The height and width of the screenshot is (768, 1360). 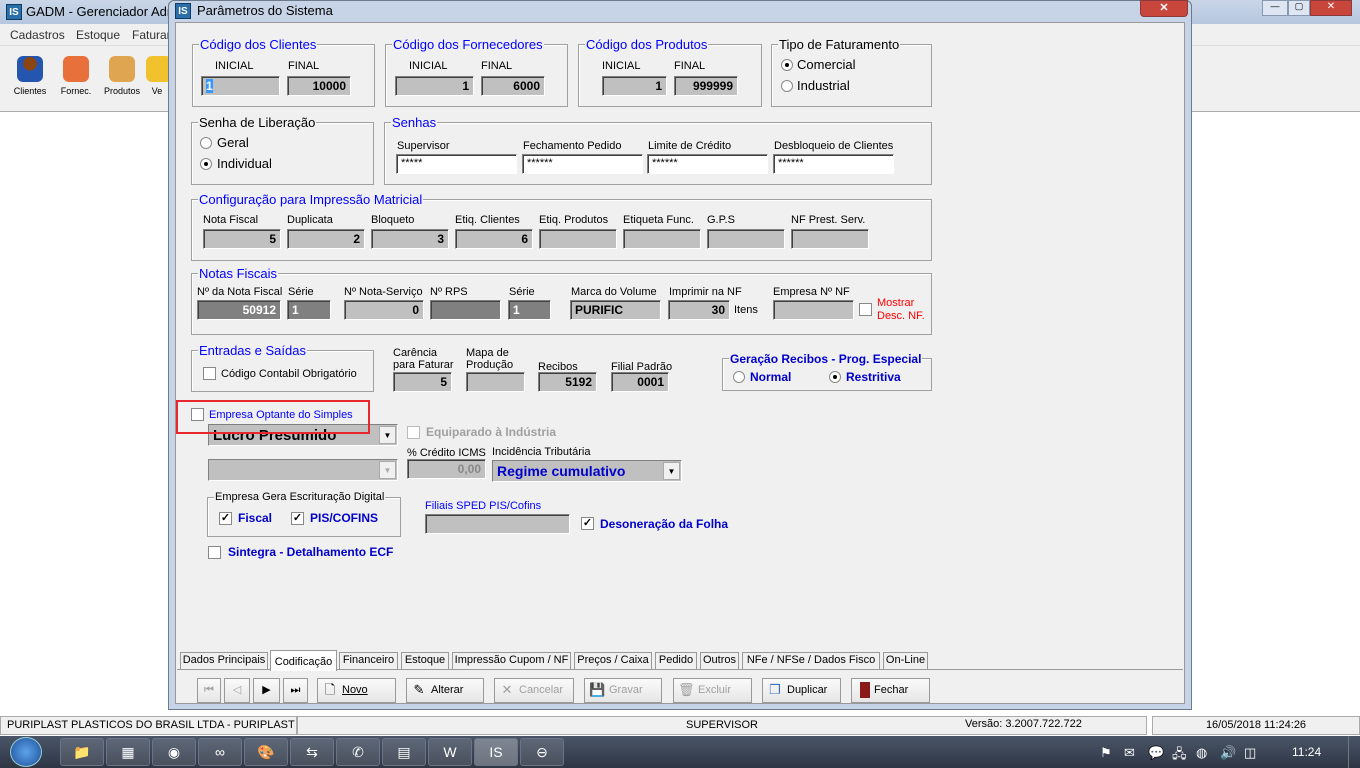 I want to click on radio-industrial, so click(x=787, y=86).